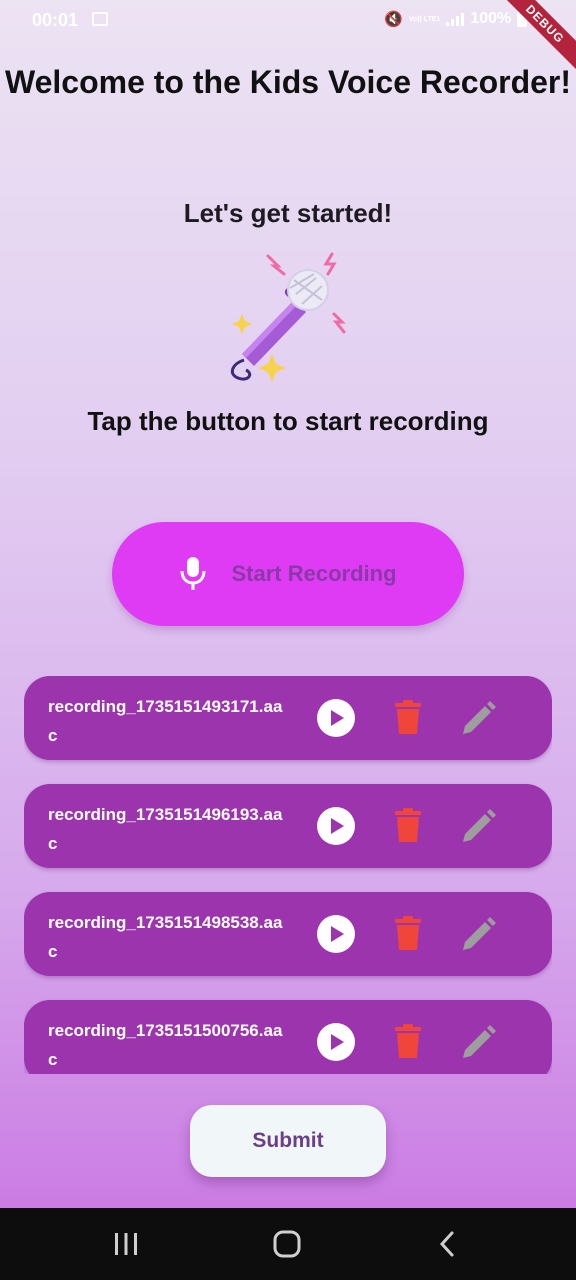 The image size is (576, 1280). Describe the element at coordinates (288, 20) in the screenshot. I see `status-bar: 00:01 🔇 Vo)) LTE1 100%` at that location.